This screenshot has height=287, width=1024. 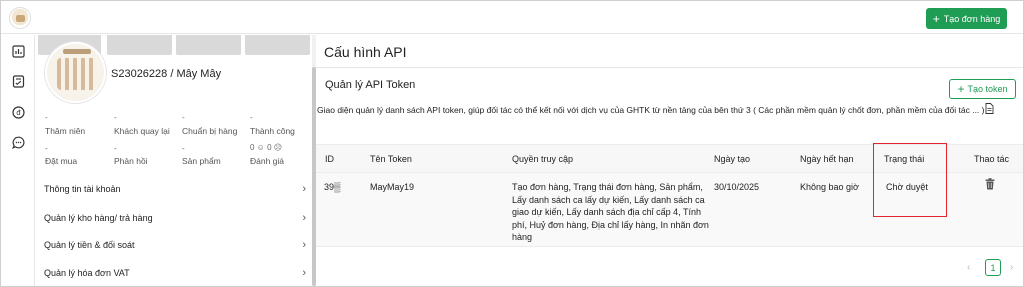 I want to click on create-token-button: + Tạo token, so click(x=982, y=89).